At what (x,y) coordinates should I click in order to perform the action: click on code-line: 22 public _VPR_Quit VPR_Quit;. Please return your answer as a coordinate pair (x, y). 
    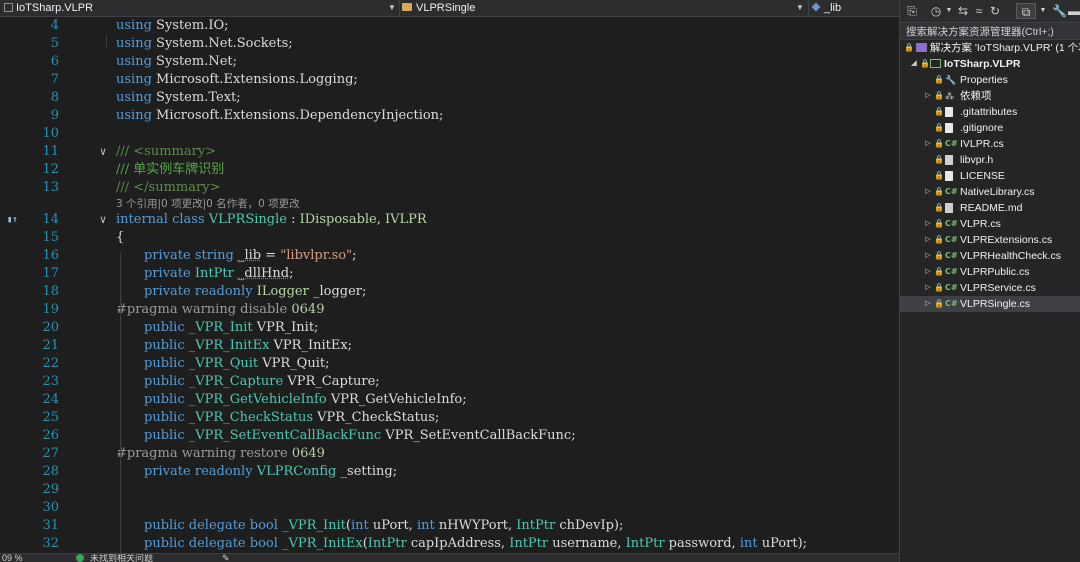
    Looking at the image, I should click on (449, 364).